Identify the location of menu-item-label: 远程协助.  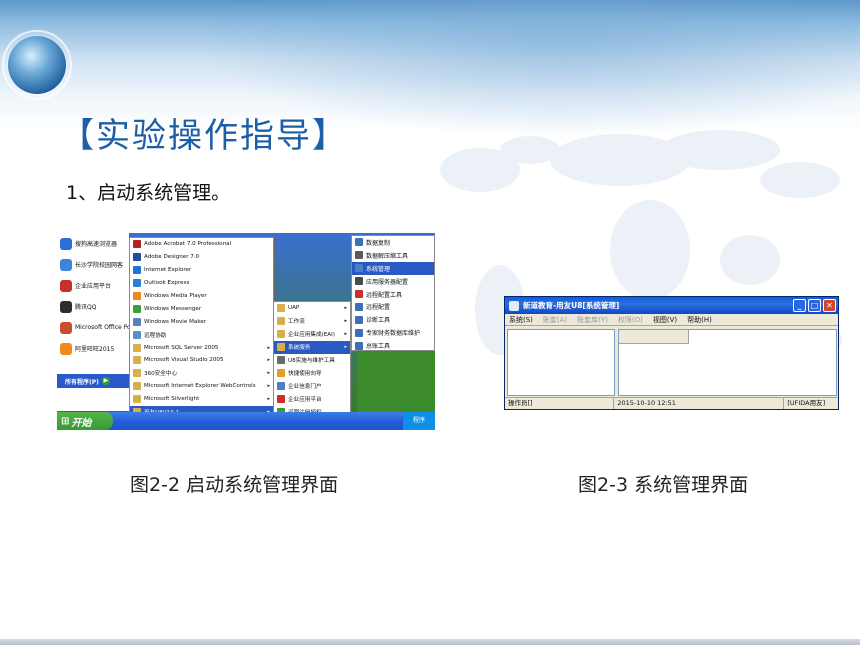
(155, 335).